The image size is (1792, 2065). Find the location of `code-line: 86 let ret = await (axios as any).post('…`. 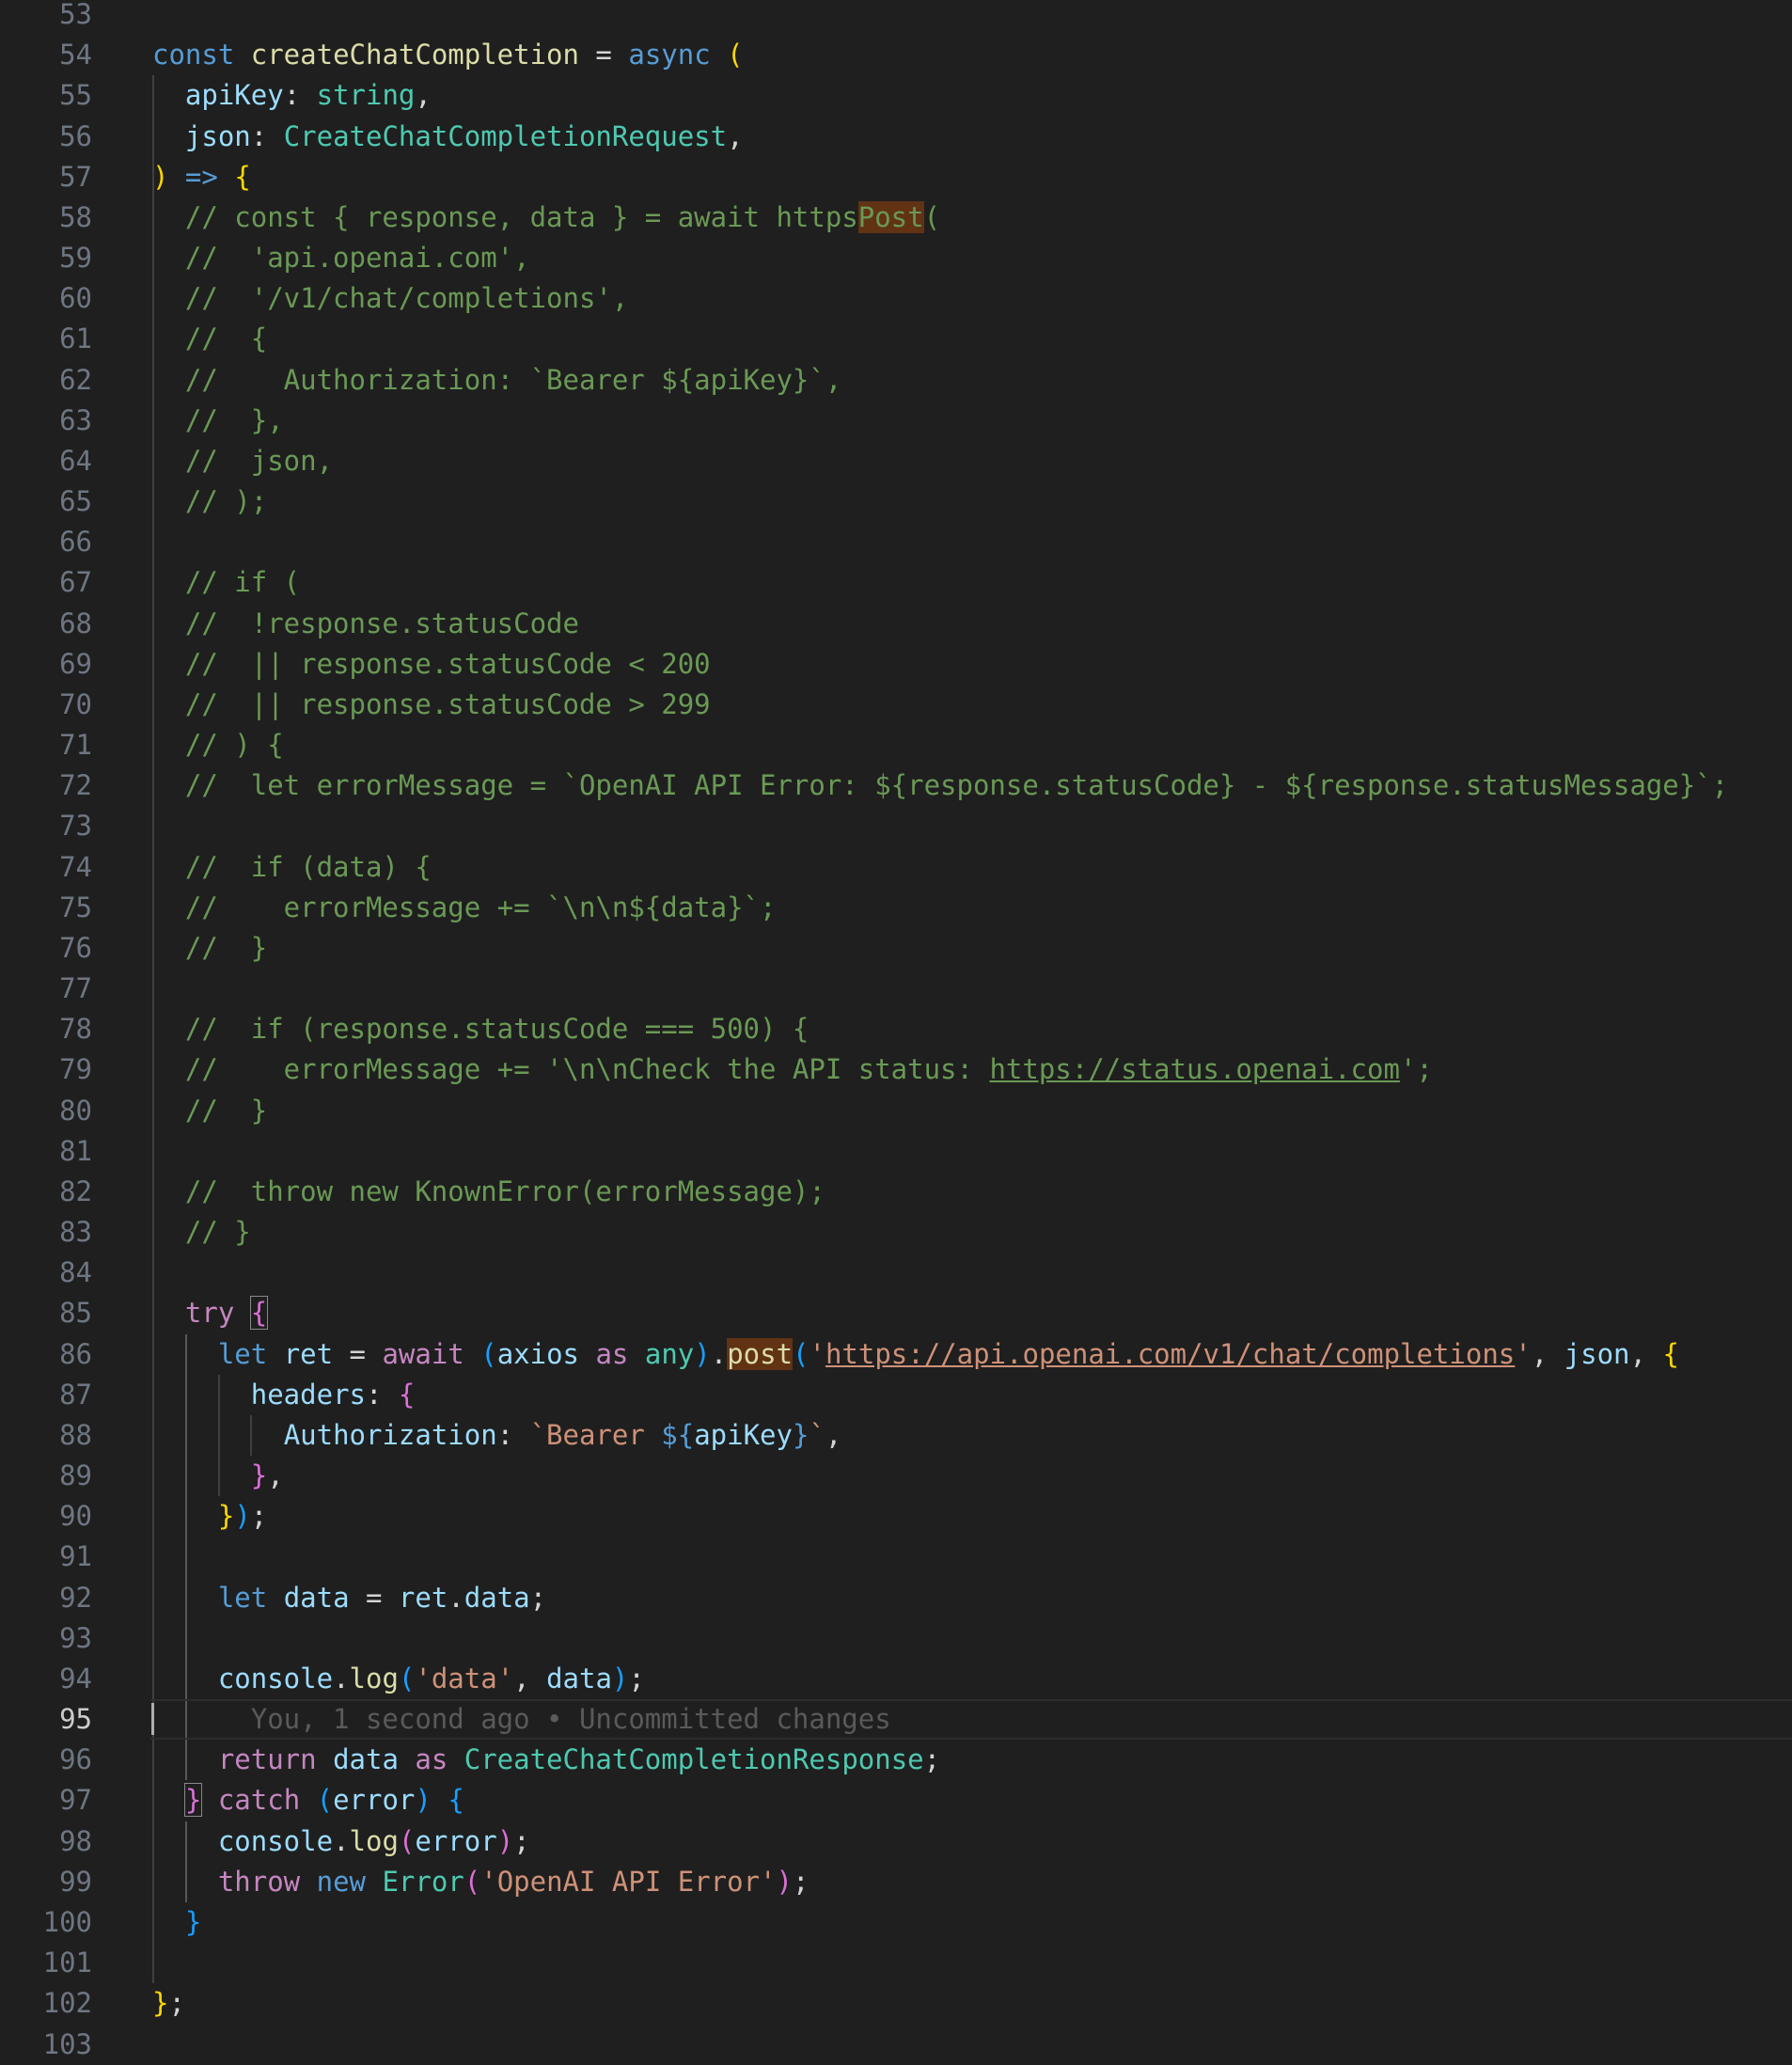

code-line: 86 let ret = await (axios as any).post('… is located at coordinates (896, 1354).